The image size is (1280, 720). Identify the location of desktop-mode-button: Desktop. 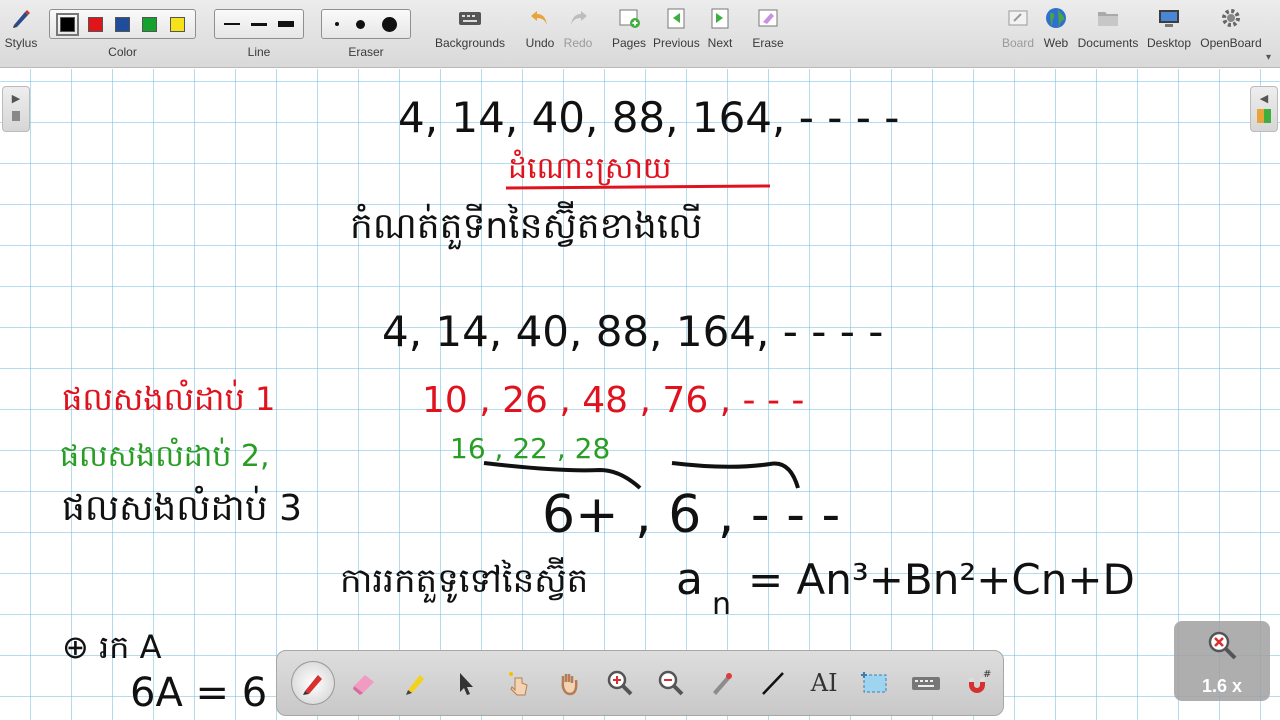
(1169, 27).